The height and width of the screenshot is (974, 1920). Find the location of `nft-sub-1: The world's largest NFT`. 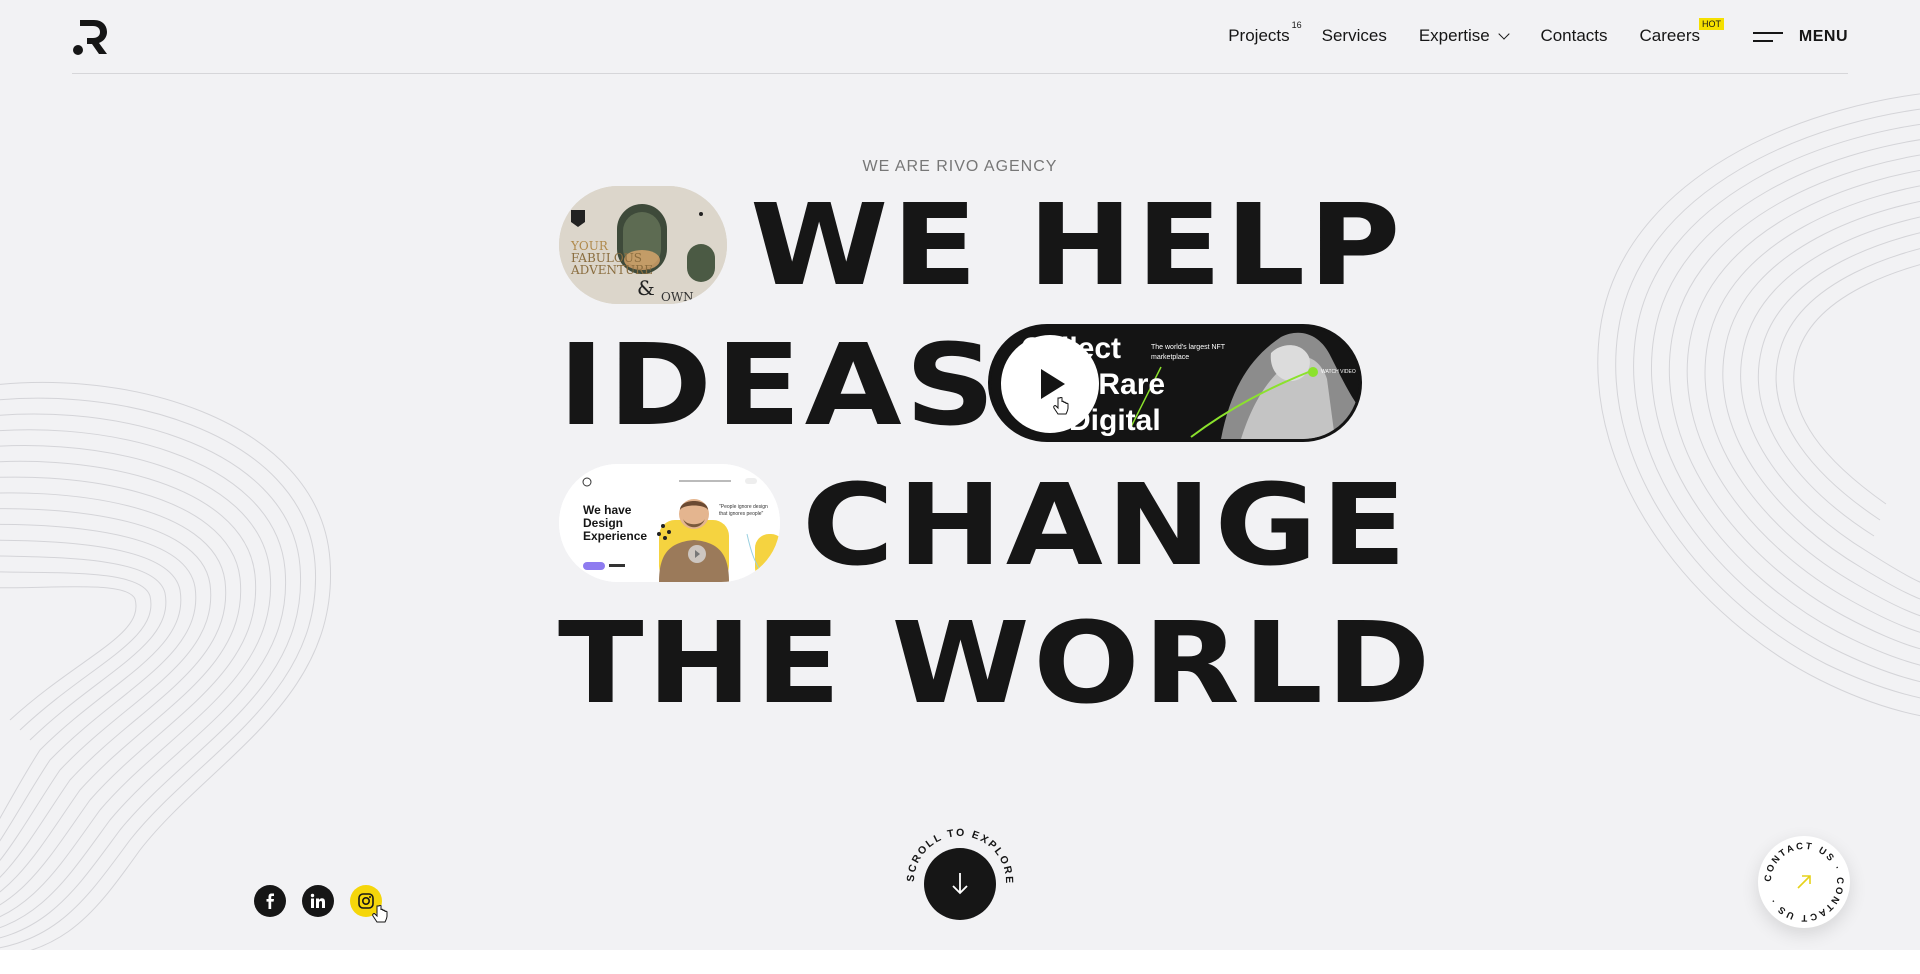

nft-sub-1: The world's largest NFT is located at coordinates (1188, 347).